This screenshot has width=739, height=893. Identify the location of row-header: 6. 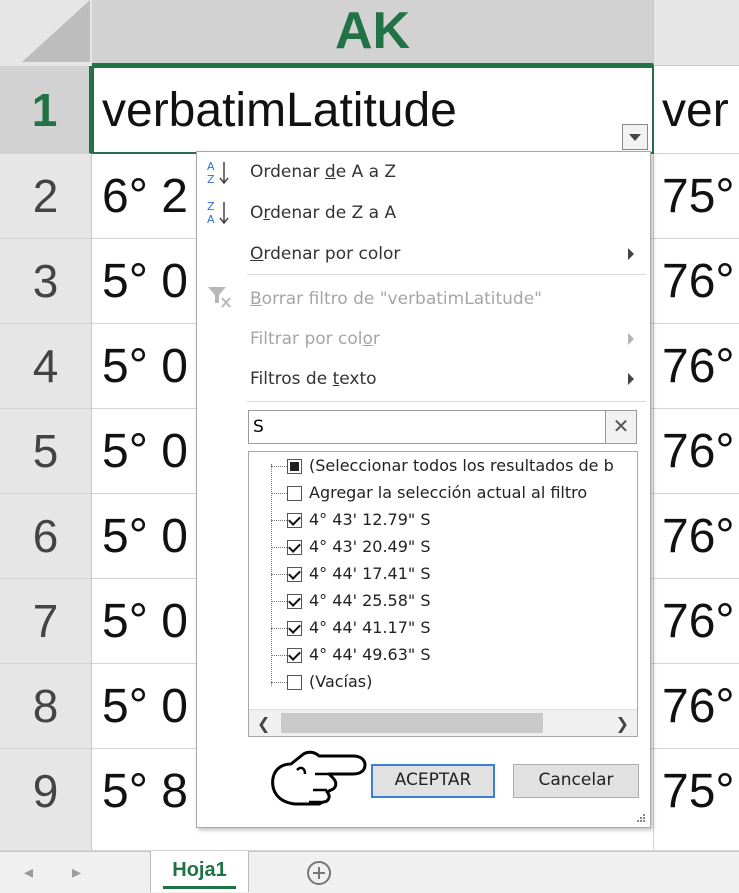
(46, 536).